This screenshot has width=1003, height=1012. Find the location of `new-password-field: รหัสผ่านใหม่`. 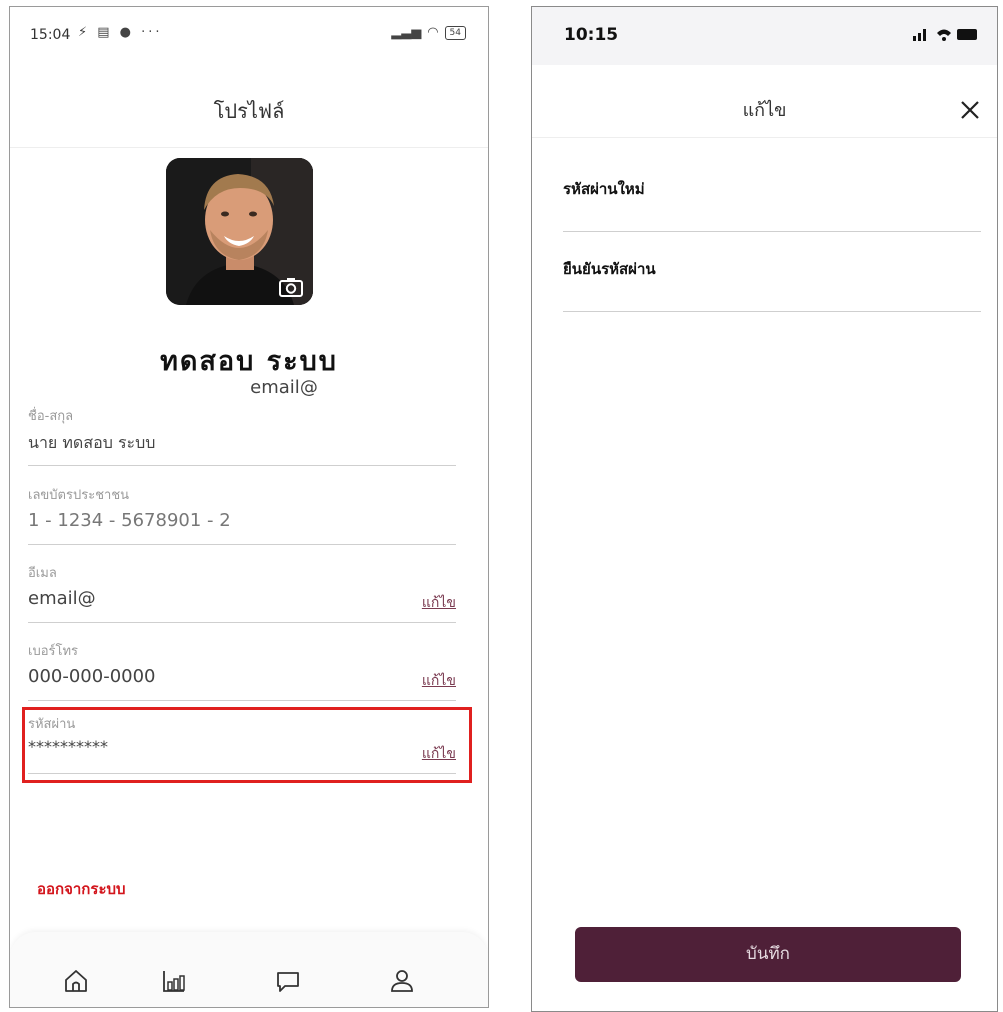

new-password-field: รหัสผ่านใหม่ is located at coordinates (772, 204).